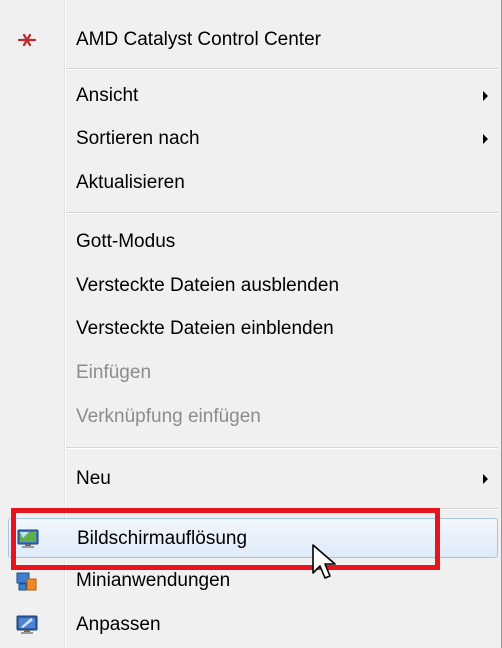 The height and width of the screenshot is (648, 502). I want to click on menu-item-gott-modus: Gott-Modus, so click(253, 242).